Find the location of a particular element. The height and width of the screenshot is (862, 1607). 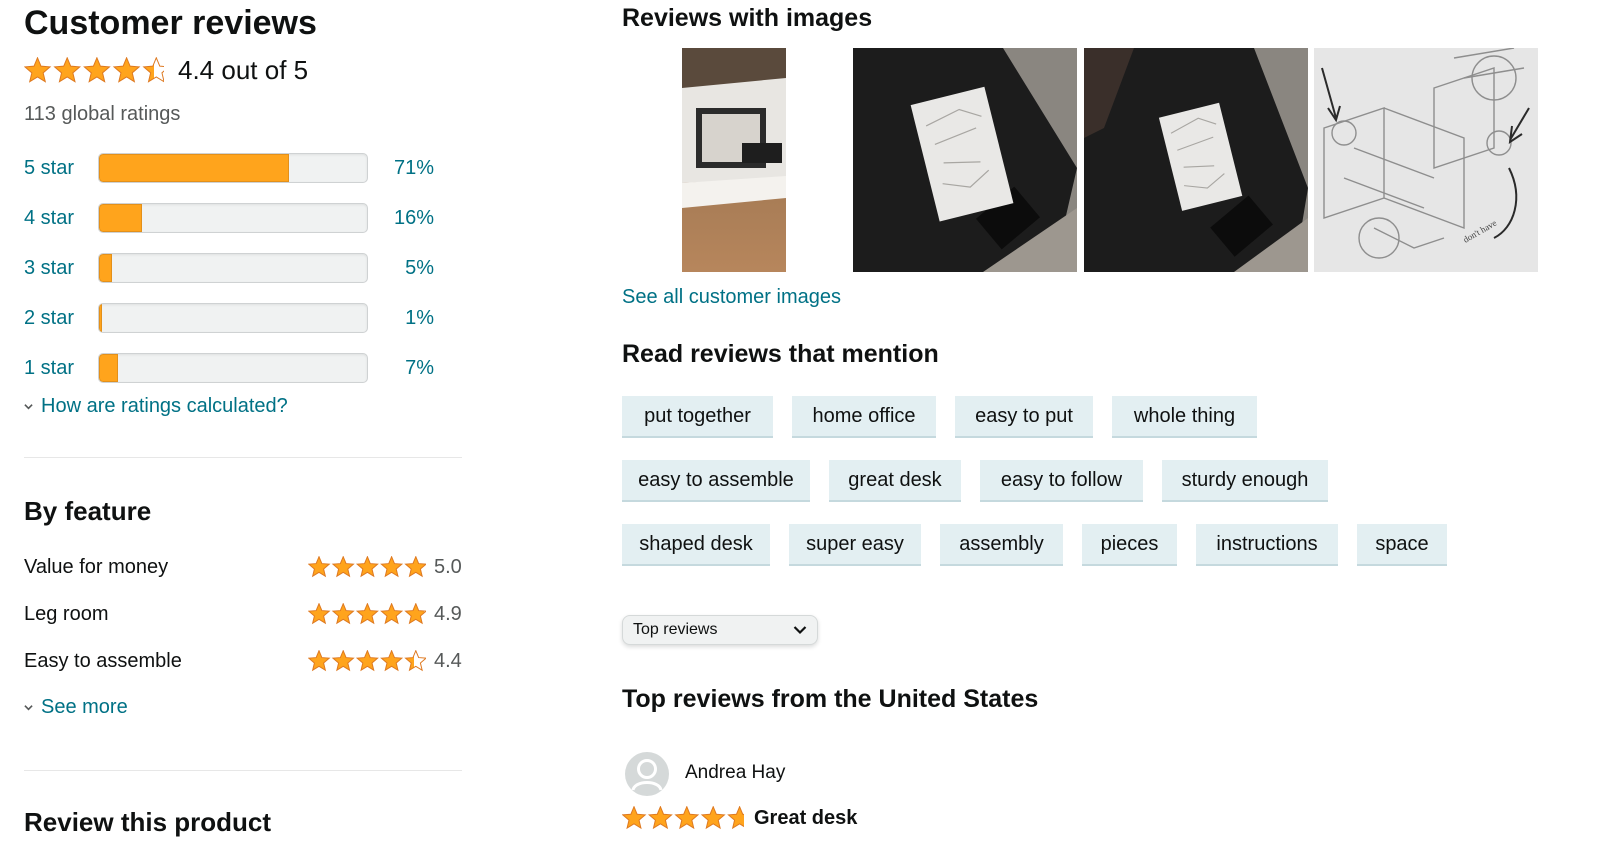

feature-row: Value for money 5.0 is located at coordinates (244, 567).